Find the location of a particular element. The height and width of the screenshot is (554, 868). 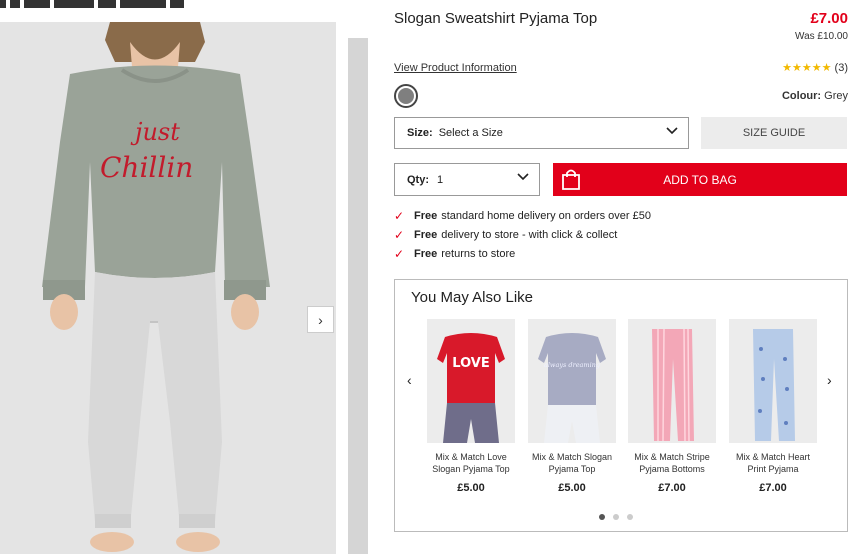

chevron-left-icon: ‹ is located at coordinates (409, 380).